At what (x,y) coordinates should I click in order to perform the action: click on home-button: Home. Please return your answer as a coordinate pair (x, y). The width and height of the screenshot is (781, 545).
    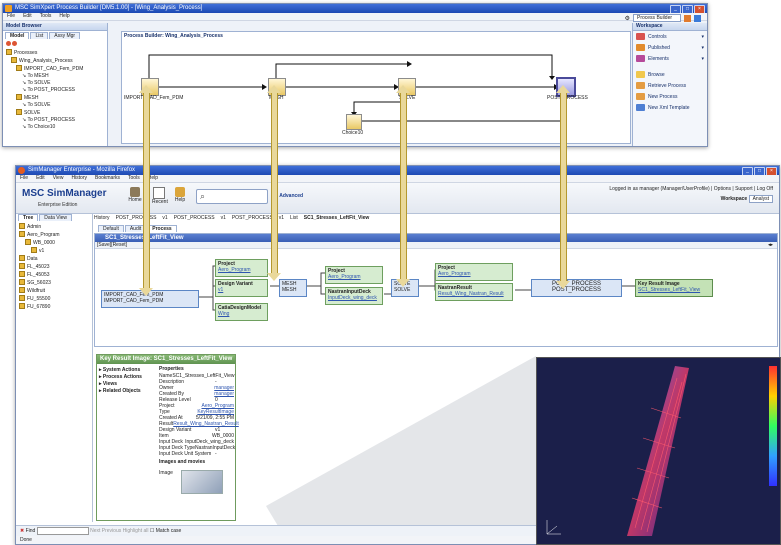
    Looking at the image, I should click on (135, 195).